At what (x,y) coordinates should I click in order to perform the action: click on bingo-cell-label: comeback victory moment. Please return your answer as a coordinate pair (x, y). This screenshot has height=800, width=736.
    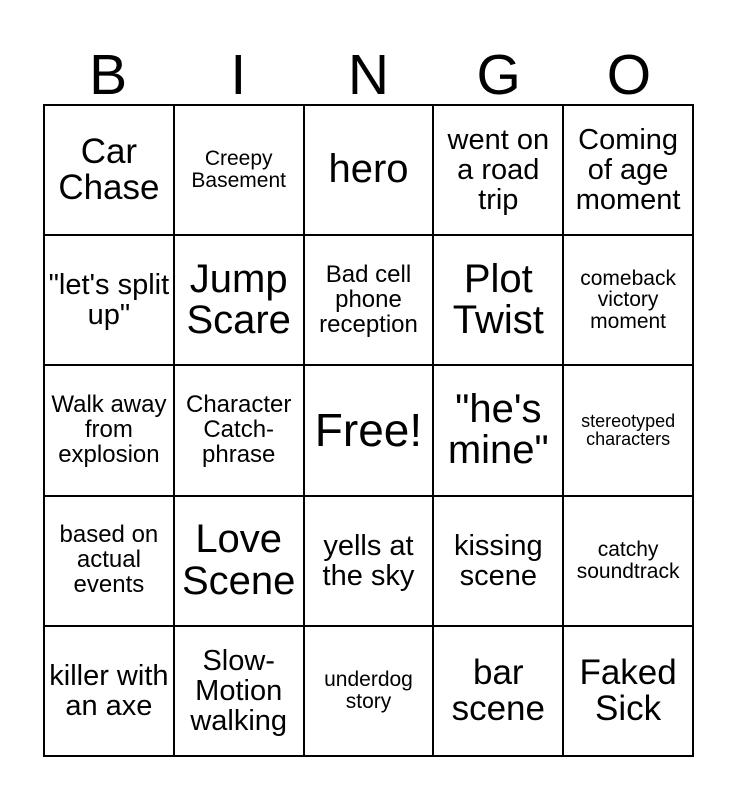
    Looking at the image, I should click on (628, 300).